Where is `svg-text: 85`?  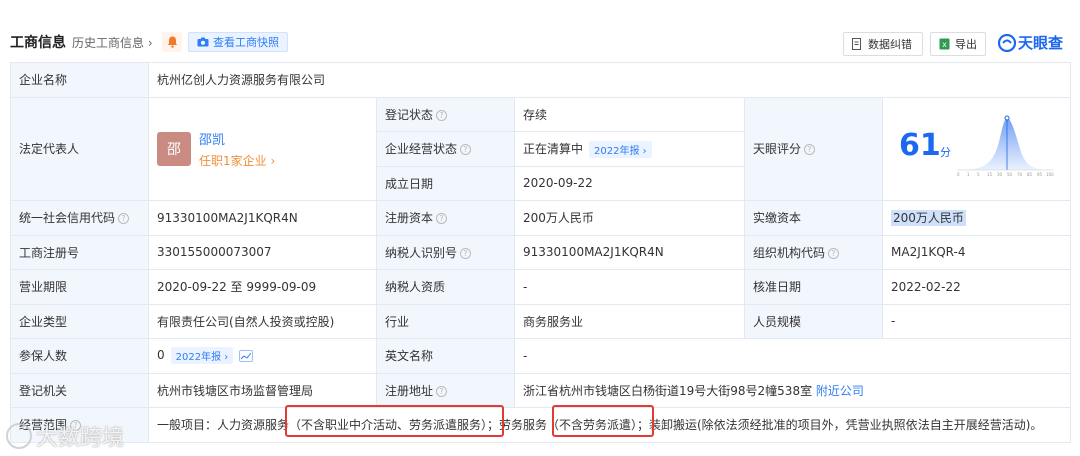 svg-text: 85 is located at coordinates (1030, 174).